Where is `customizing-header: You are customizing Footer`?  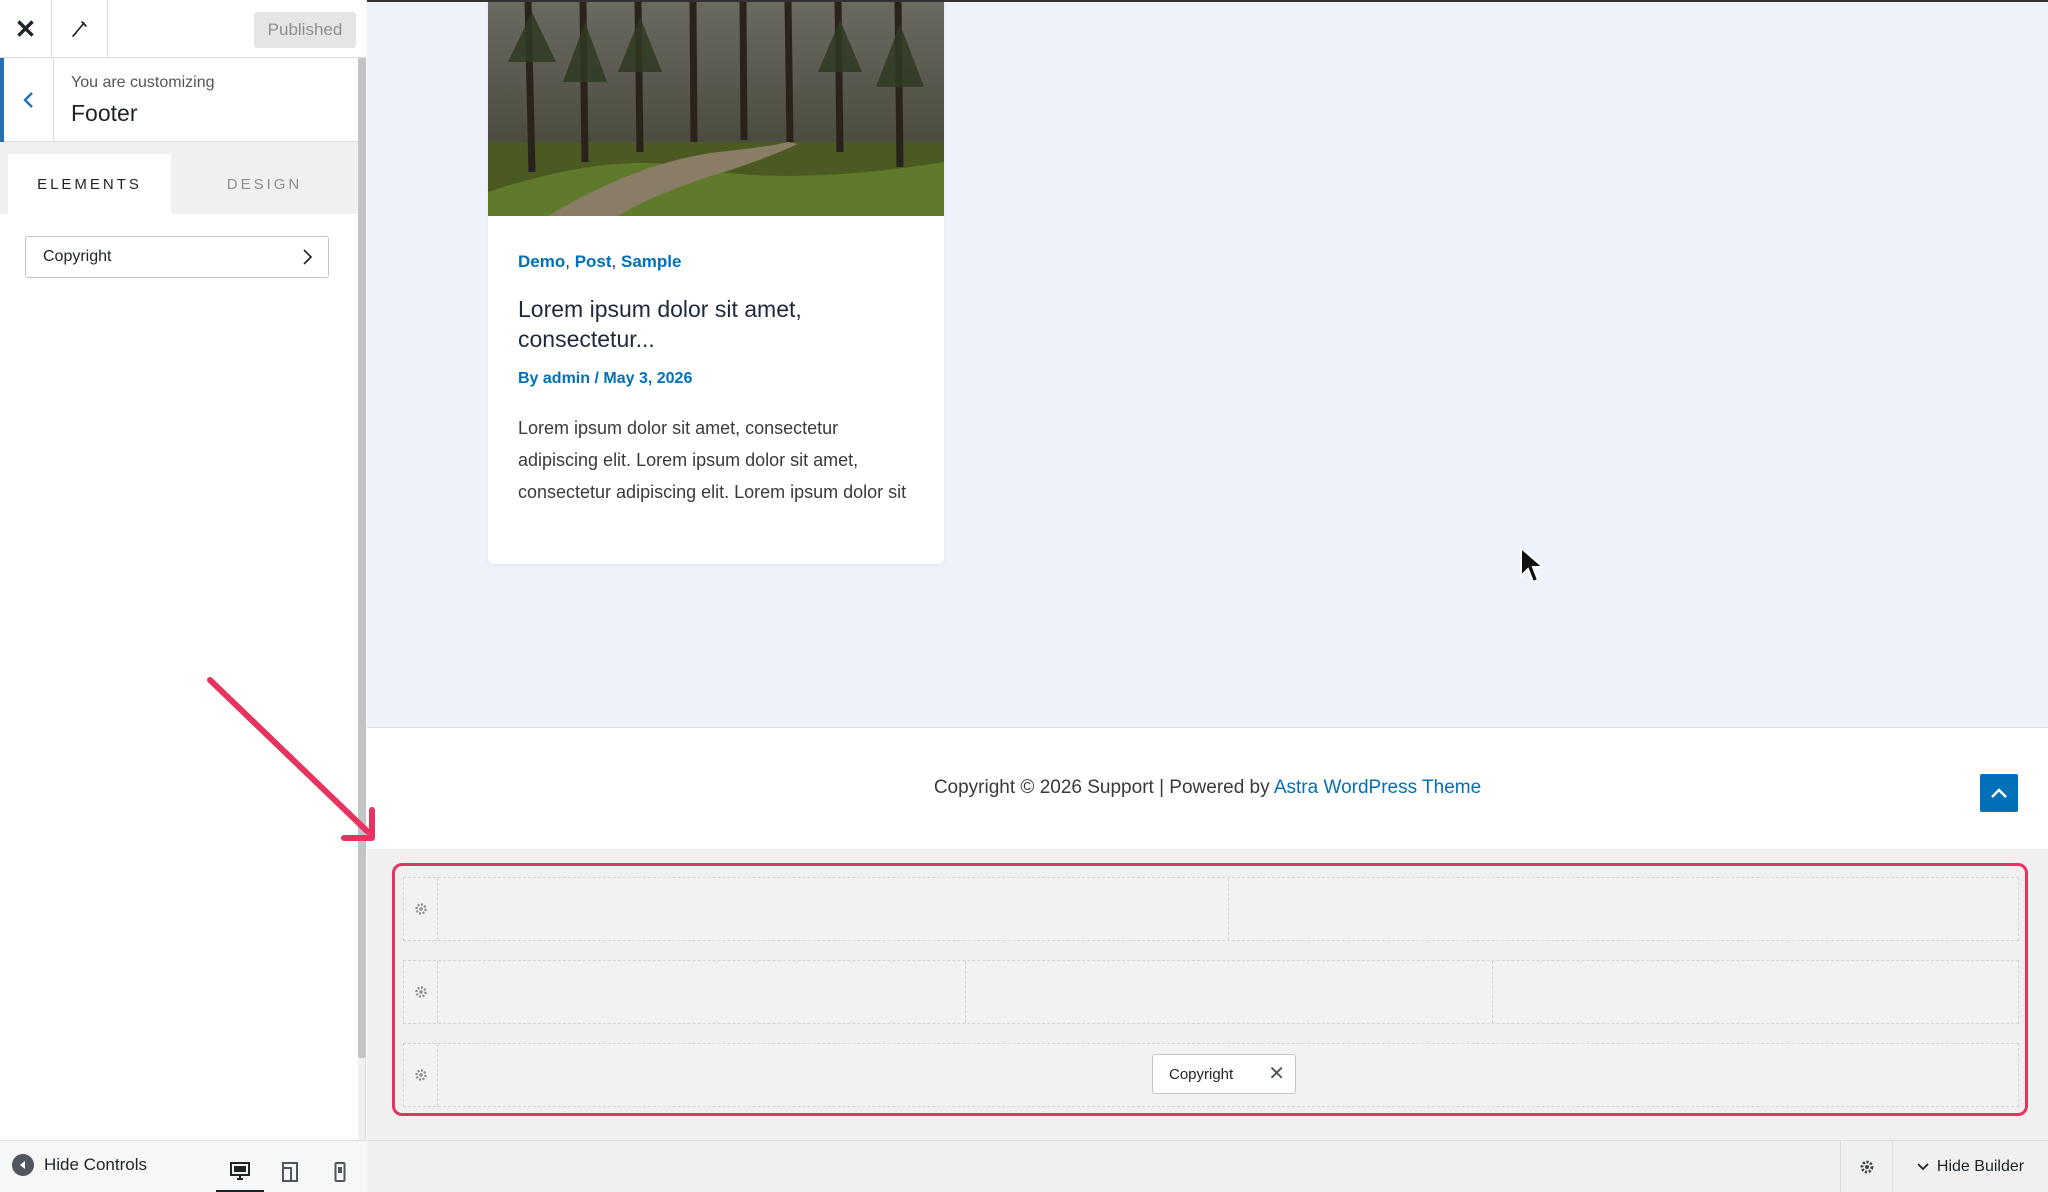
customizing-header: You are customizing Footer is located at coordinates (179, 100).